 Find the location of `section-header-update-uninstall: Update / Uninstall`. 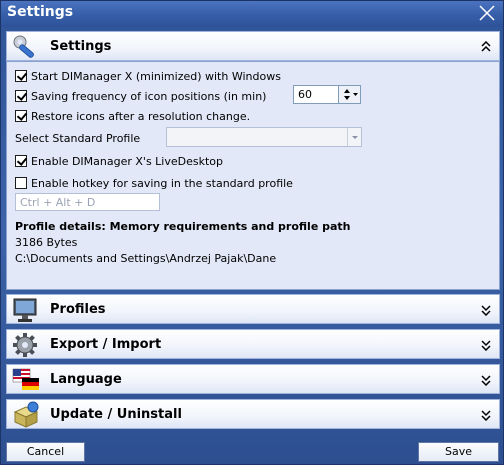

section-header-update-uninstall: Update / Uninstall is located at coordinates (253, 414).